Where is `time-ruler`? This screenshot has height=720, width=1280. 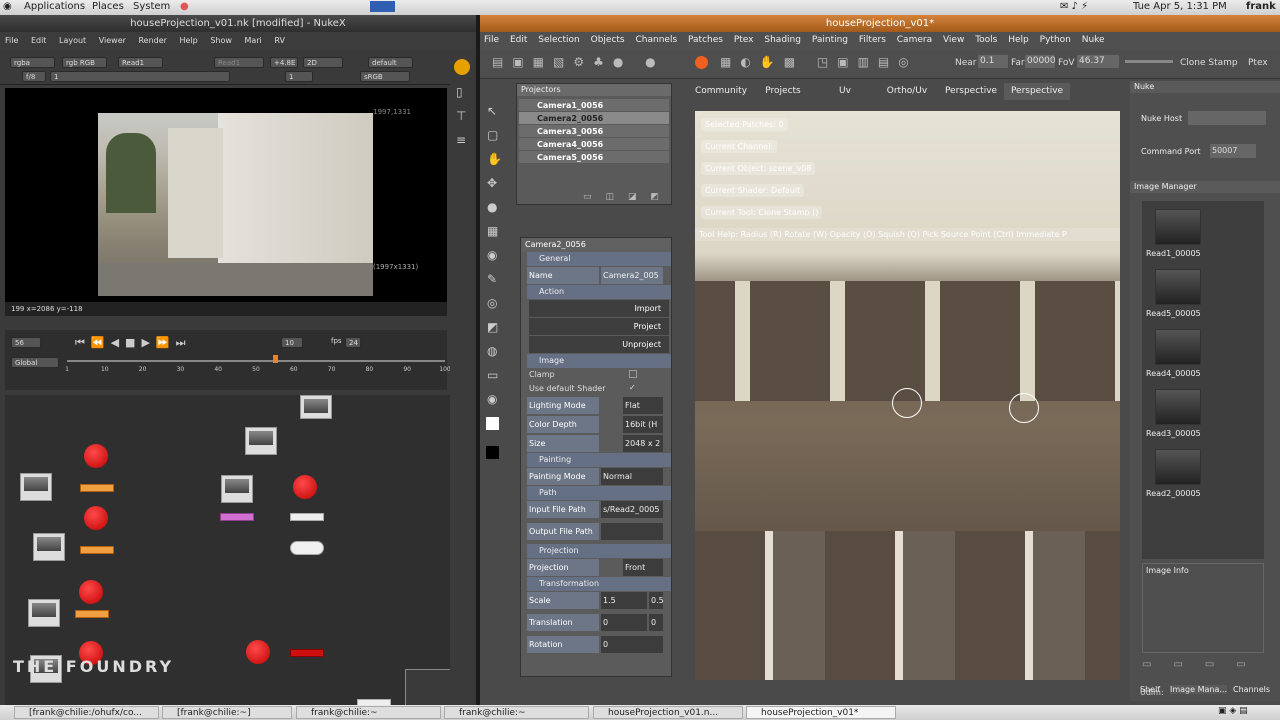 time-ruler is located at coordinates (256, 361).